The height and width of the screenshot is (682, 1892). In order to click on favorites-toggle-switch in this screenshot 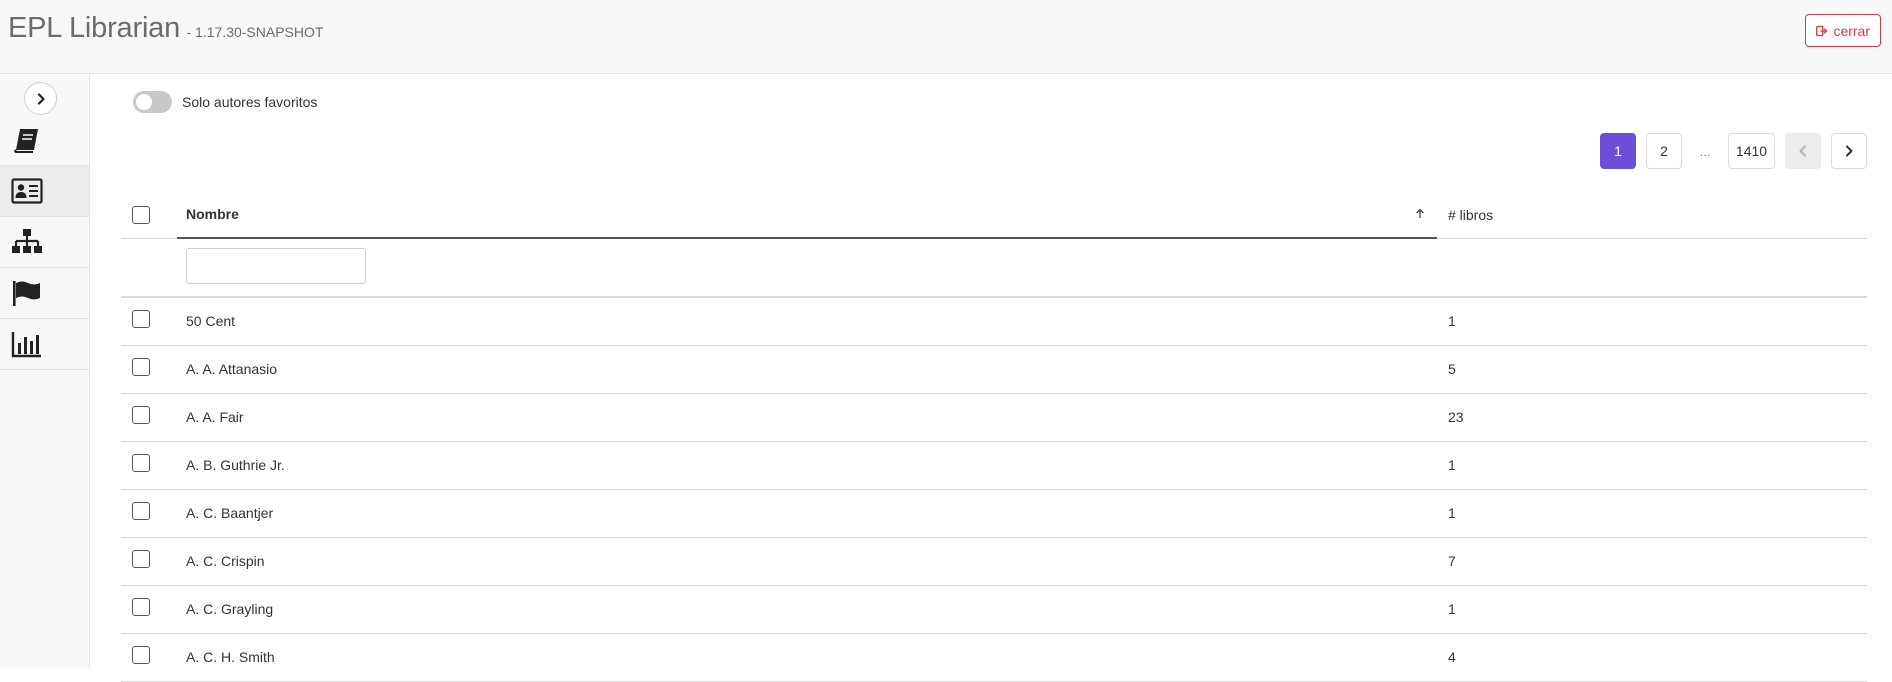, I will do `click(152, 102)`.